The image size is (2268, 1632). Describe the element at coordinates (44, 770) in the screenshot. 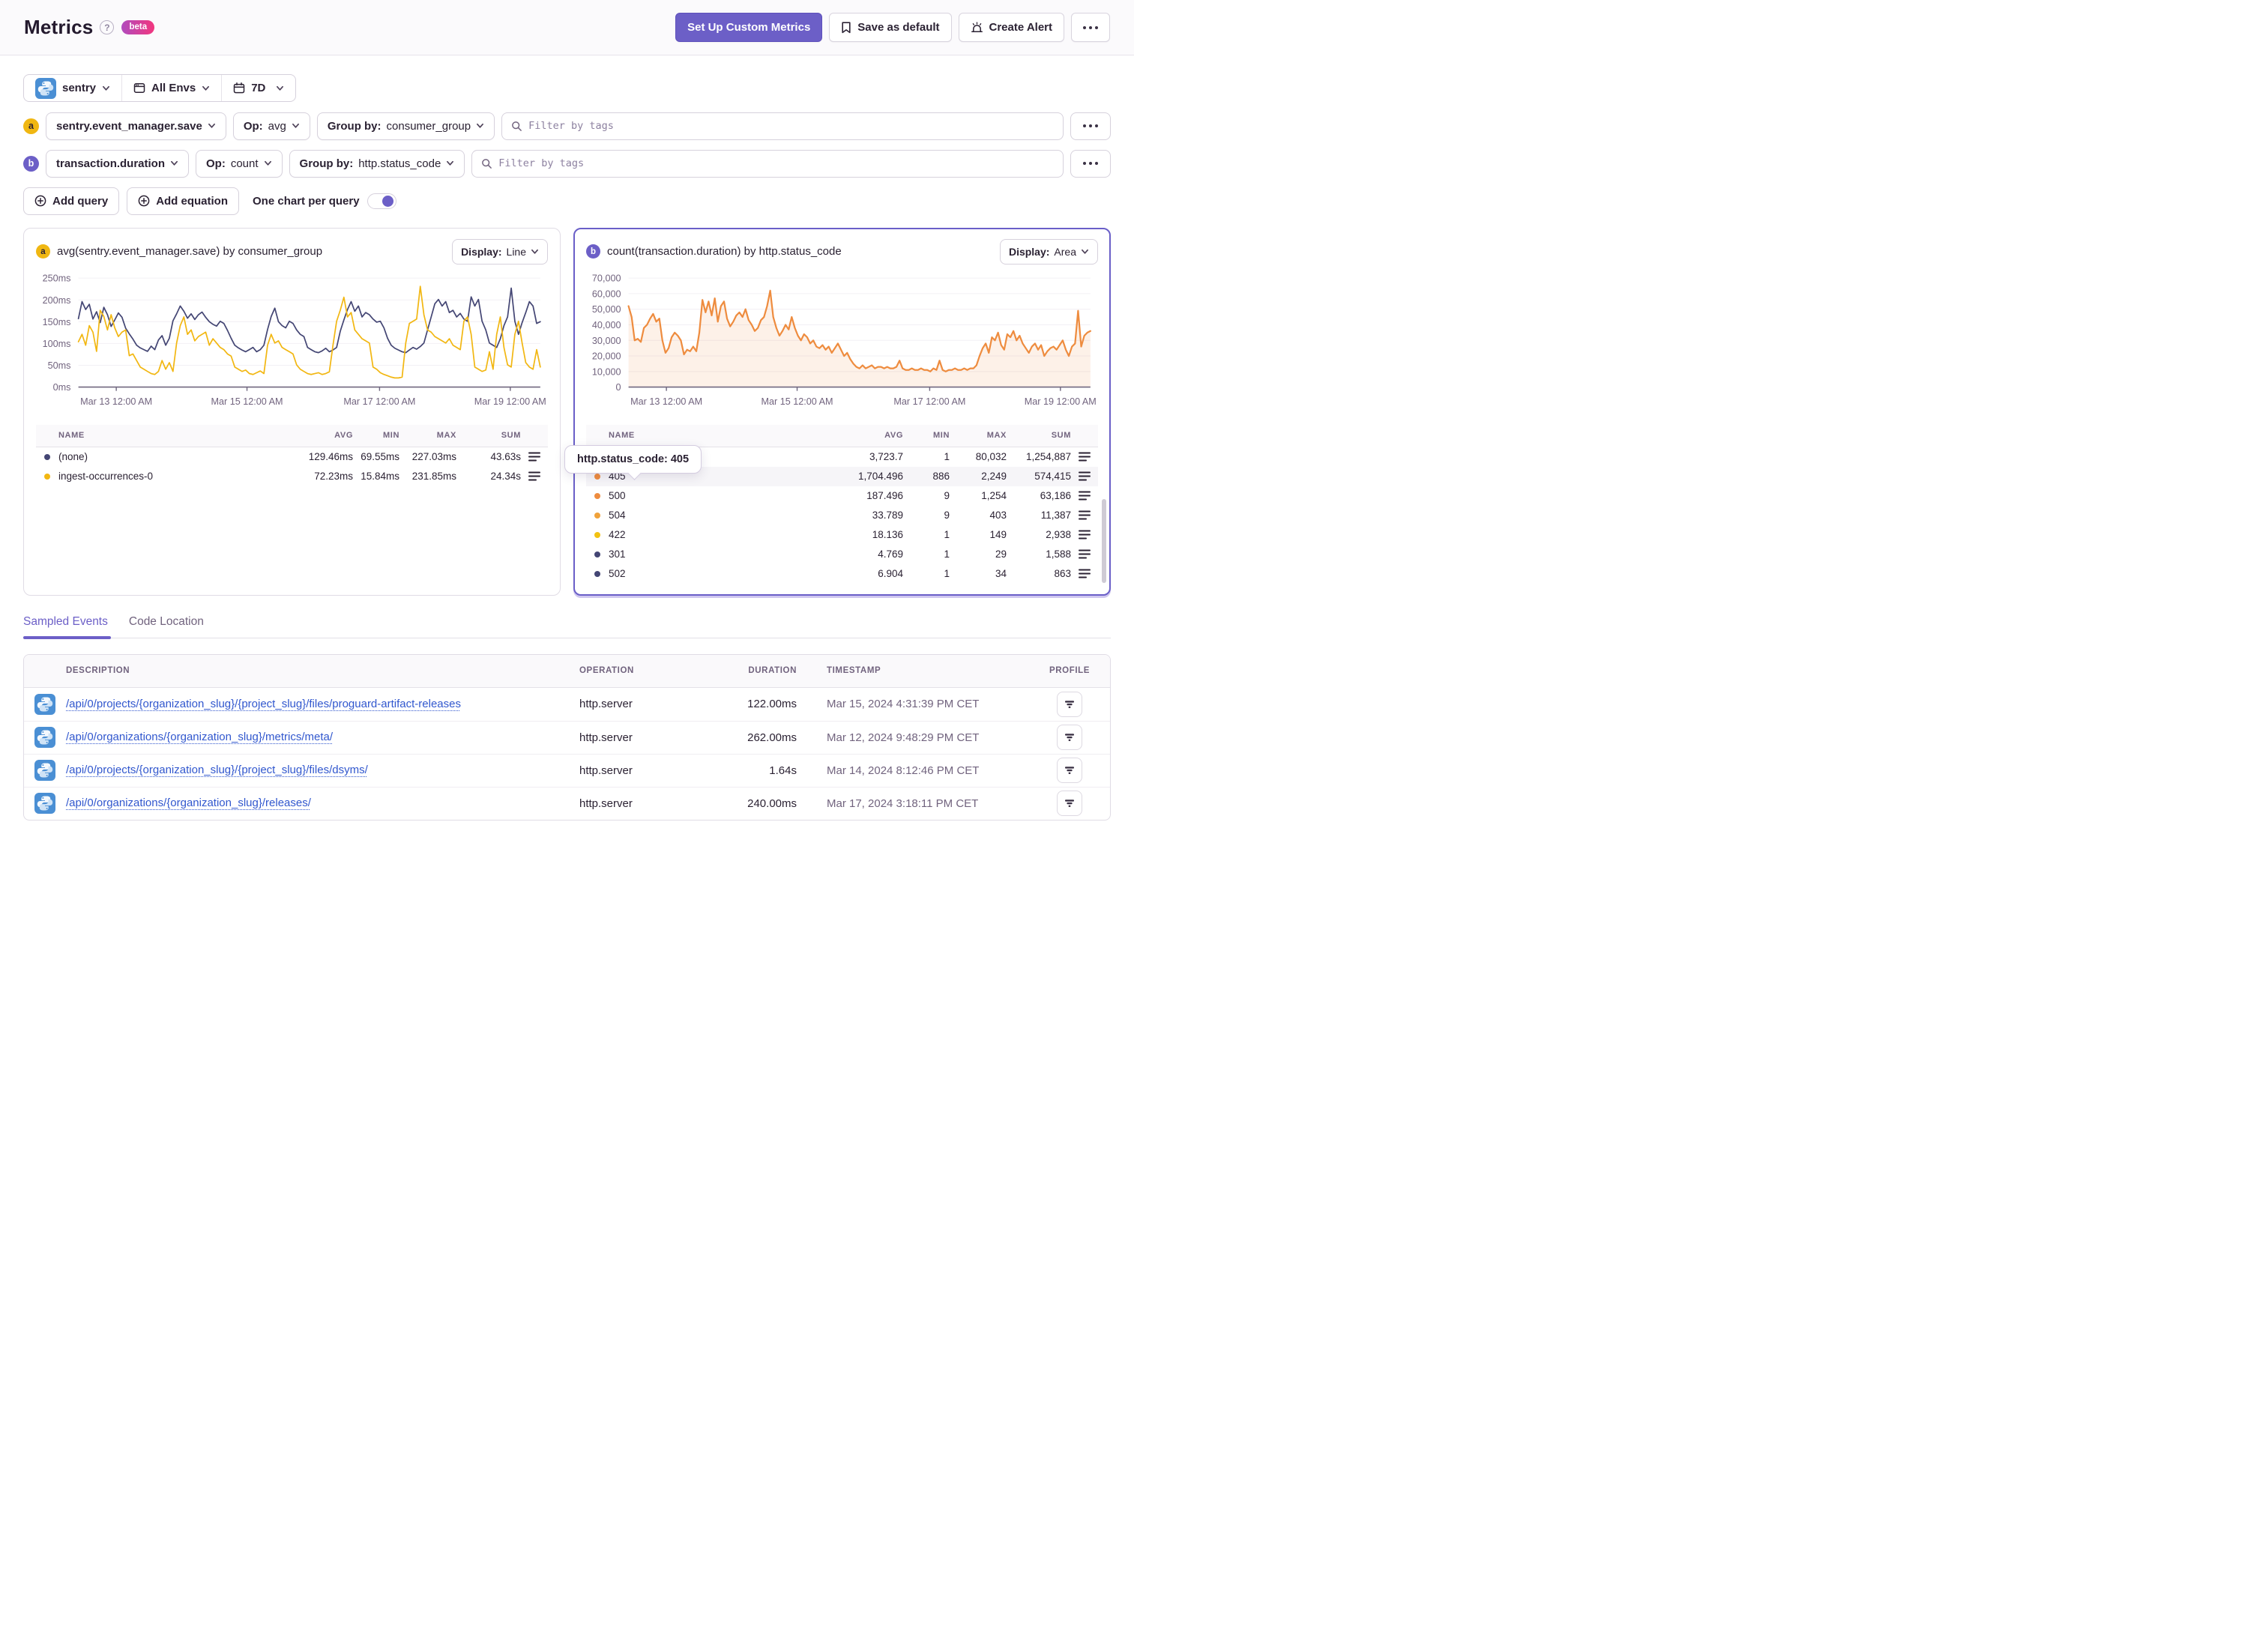

I see `python-project-icon` at that location.